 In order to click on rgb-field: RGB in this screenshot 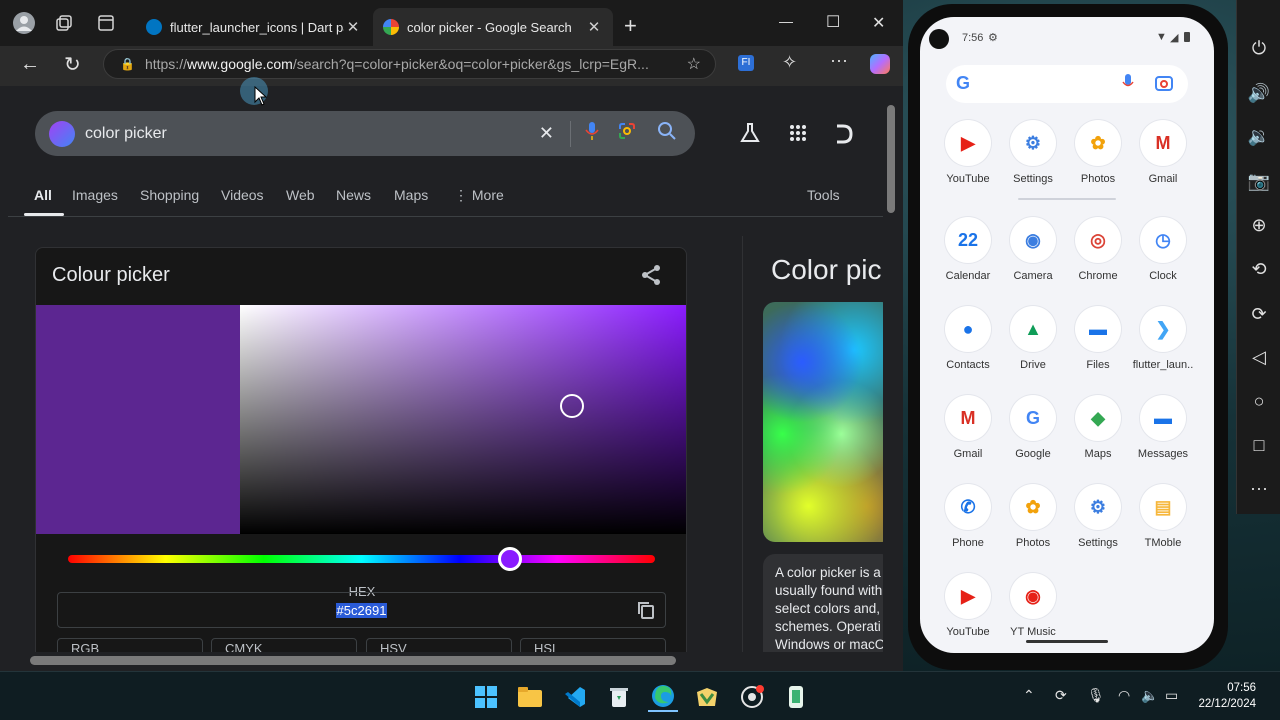, I will do `click(130, 645)`.